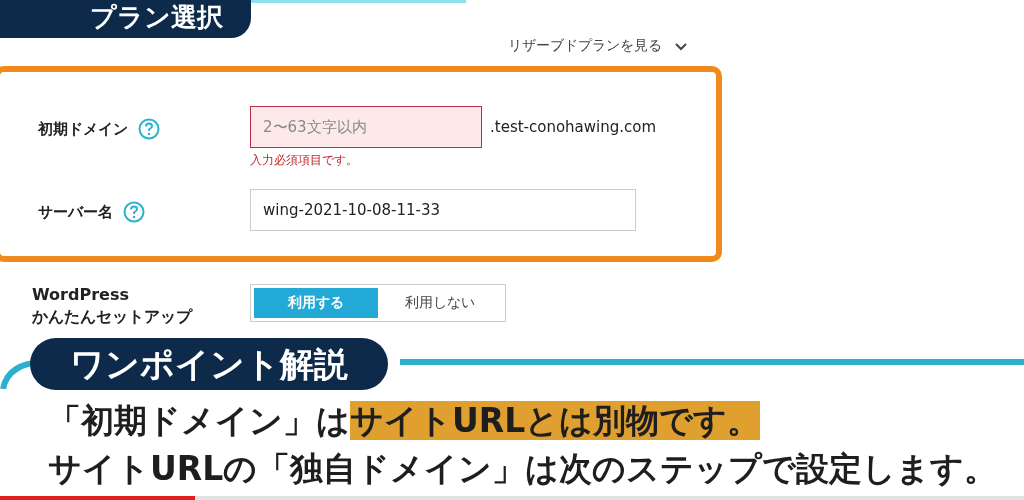 The image size is (1024, 500). What do you see at coordinates (75, 212) in the screenshot?
I see `field-label: サーバー名` at bounding box center [75, 212].